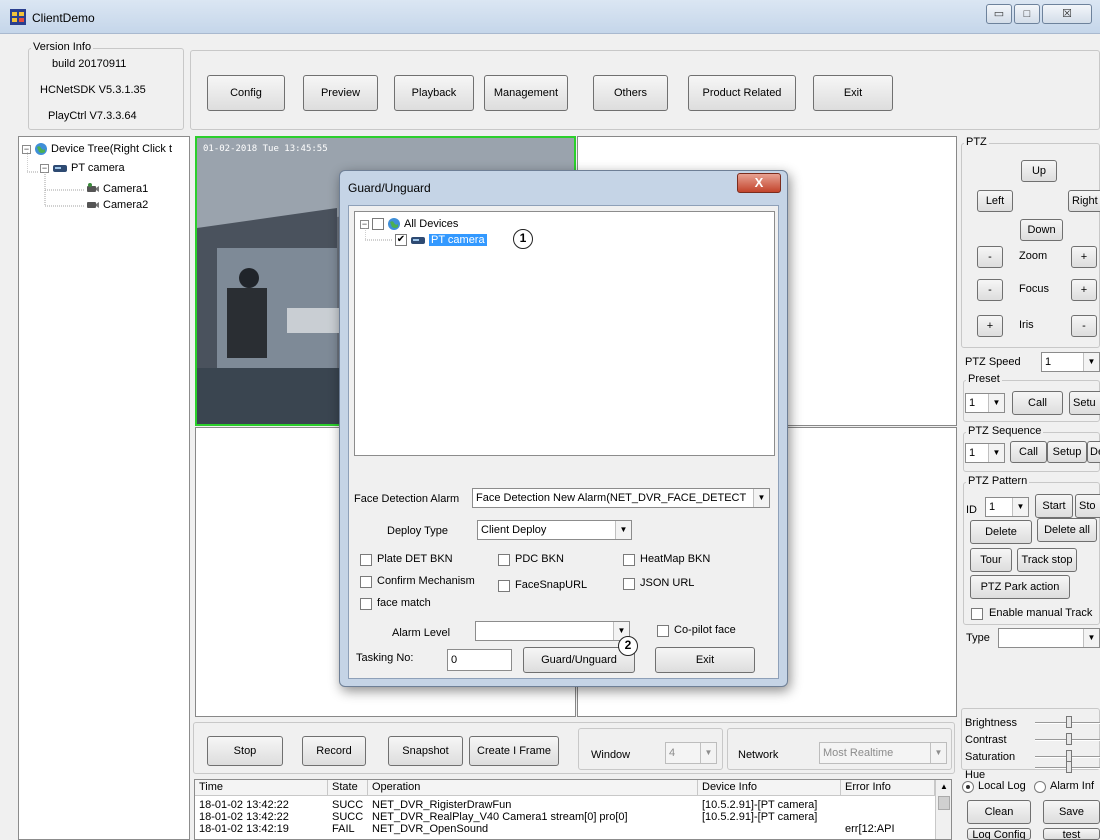 The width and height of the screenshot is (1100, 840). What do you see at coordinates (417, 531) in the screenshot?
I see `deploy-type-label: Deploy Type` at bounding box center [417, 531].